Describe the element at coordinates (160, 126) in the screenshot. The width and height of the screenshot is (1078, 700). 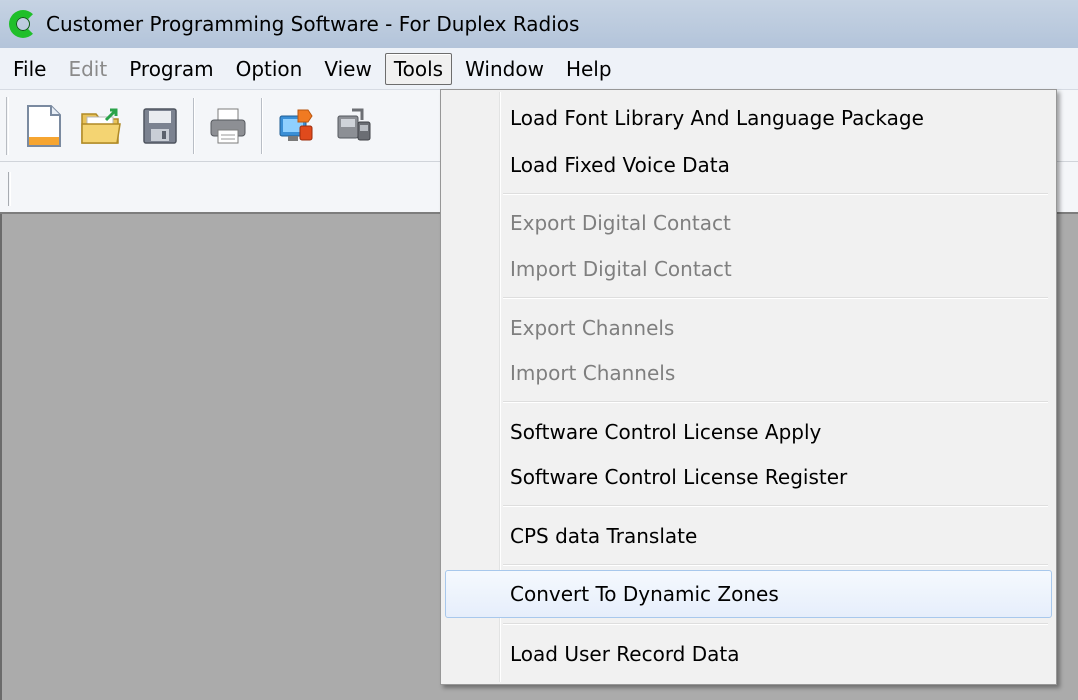
I see `save-icon` at that location.